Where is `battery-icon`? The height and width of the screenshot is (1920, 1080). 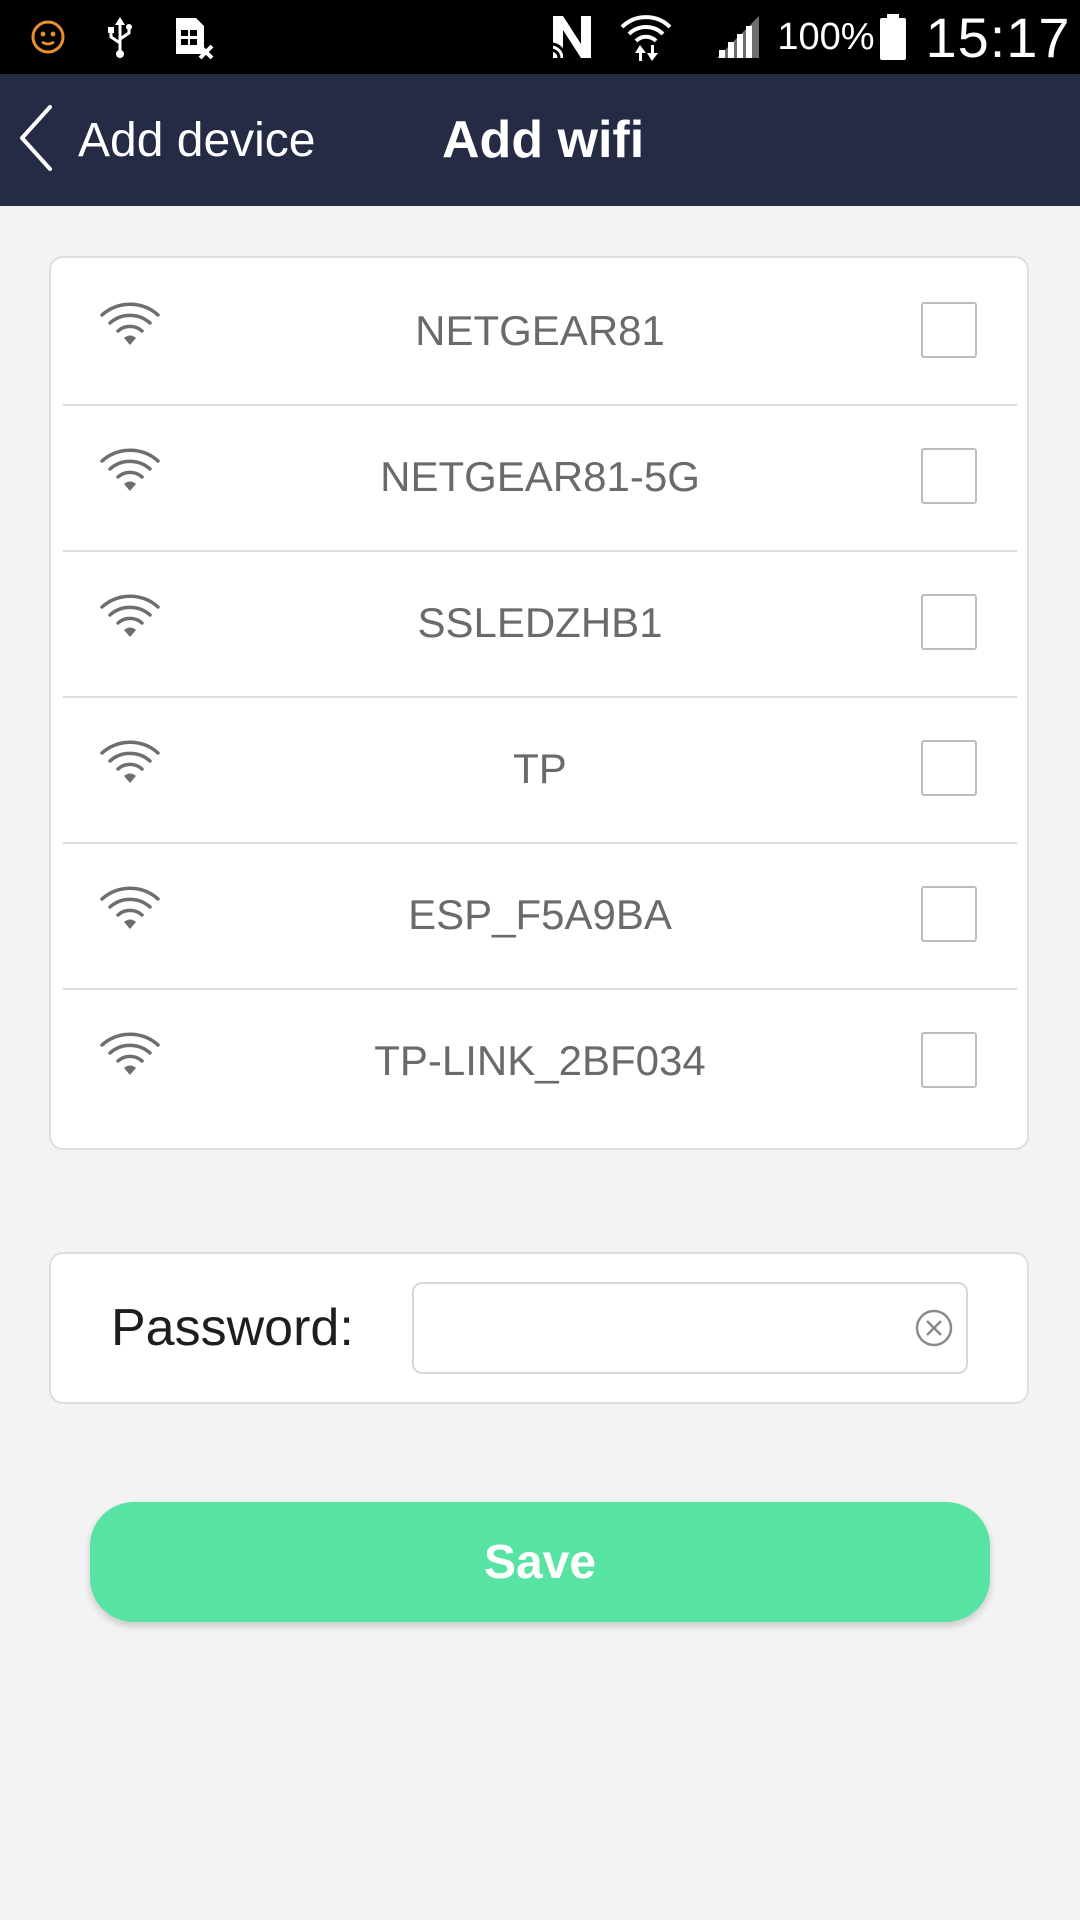 battery-icon is located at coordinates (893, 37).